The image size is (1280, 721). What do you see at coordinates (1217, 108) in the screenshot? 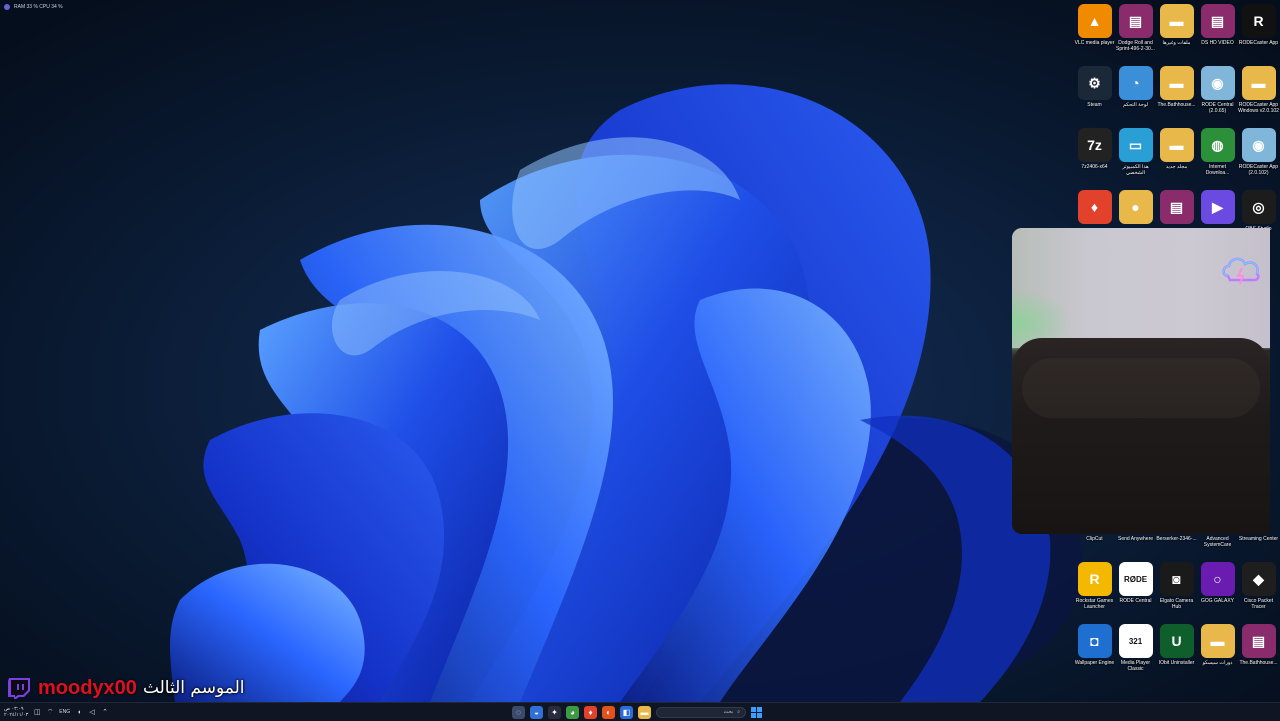
I see `desktop-icon-label: RODE Central (2.0.65)` at bounding box center [1217, 108].